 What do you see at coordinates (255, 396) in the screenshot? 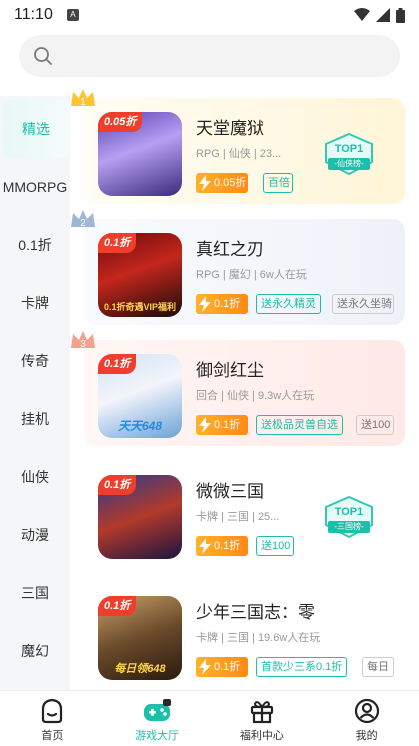
I see `game-meta: 回合 | 仙侠 | 9.3w人在玩` at bounding box center [255, 396].